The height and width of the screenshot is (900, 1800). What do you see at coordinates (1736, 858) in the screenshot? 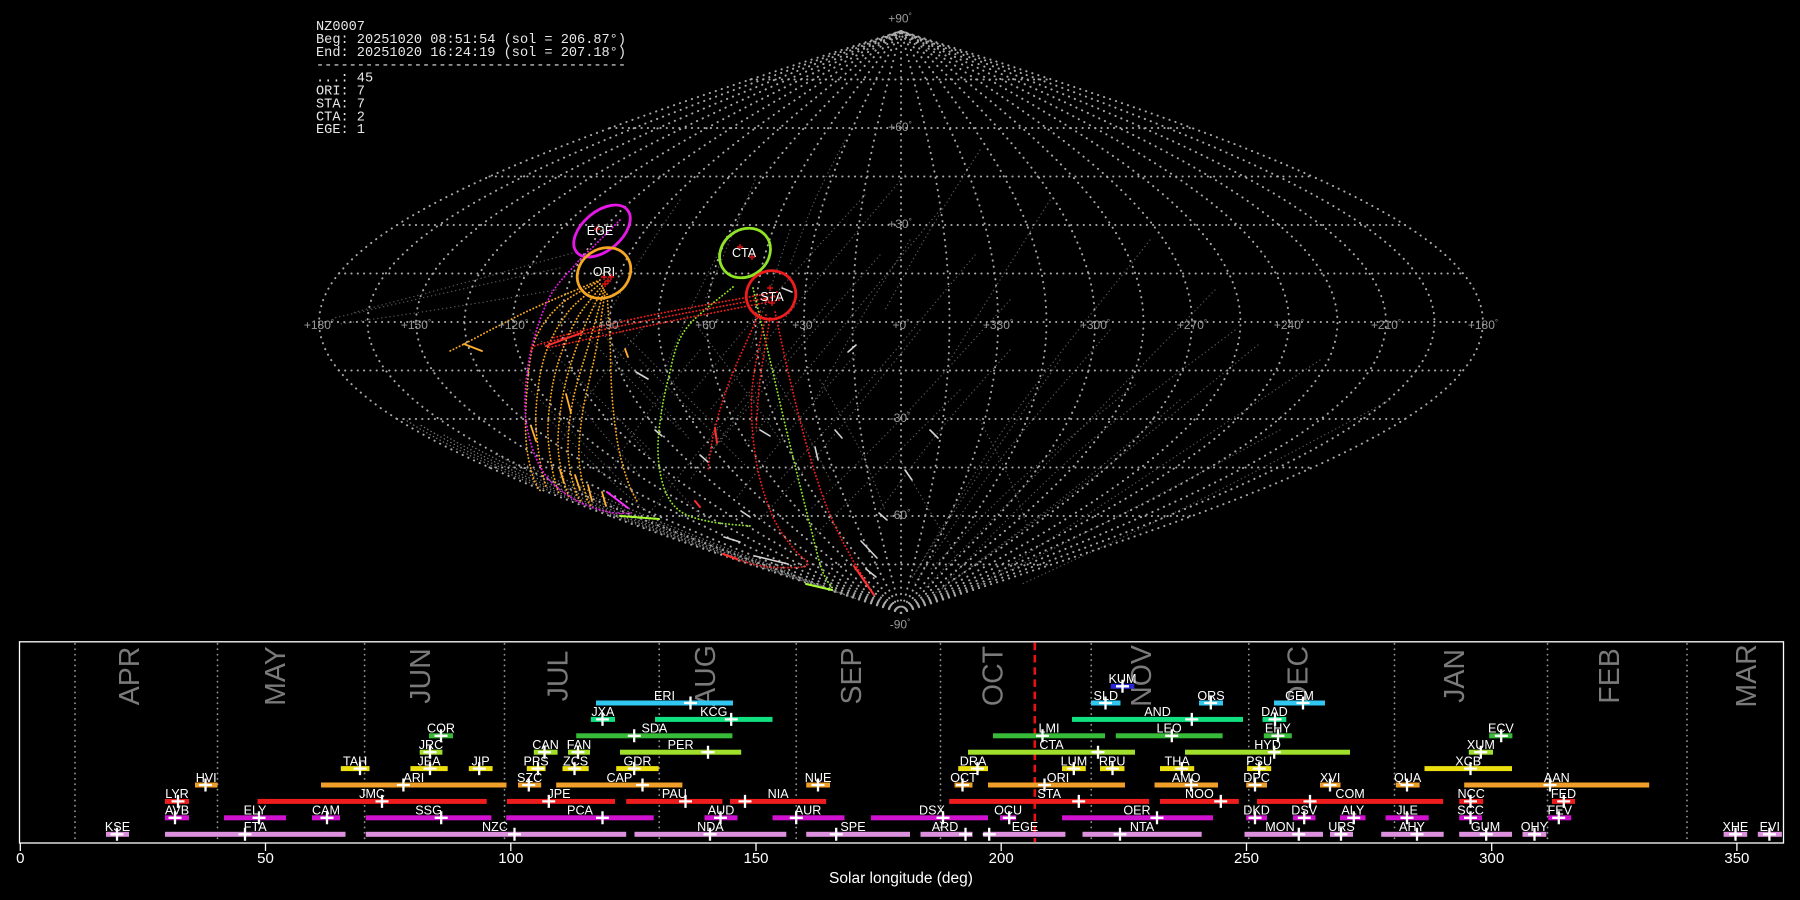
I see `svg-text: 350` at bounding box center [1736, 858].